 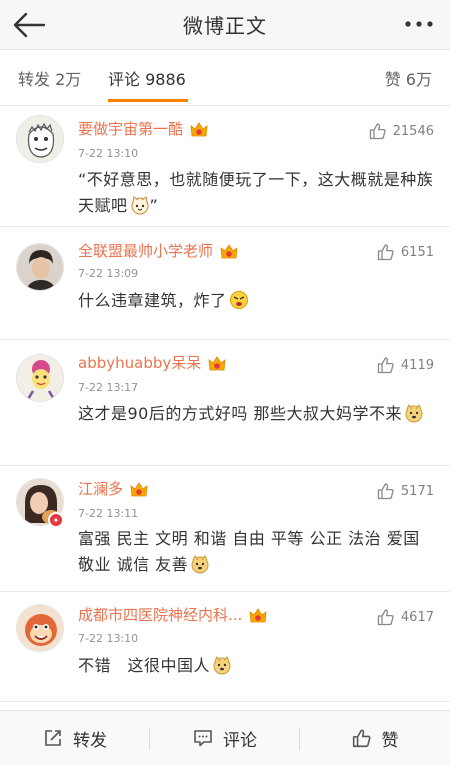 I want to click on verified-badge-icon: ✦, so click(x=56, y=520).